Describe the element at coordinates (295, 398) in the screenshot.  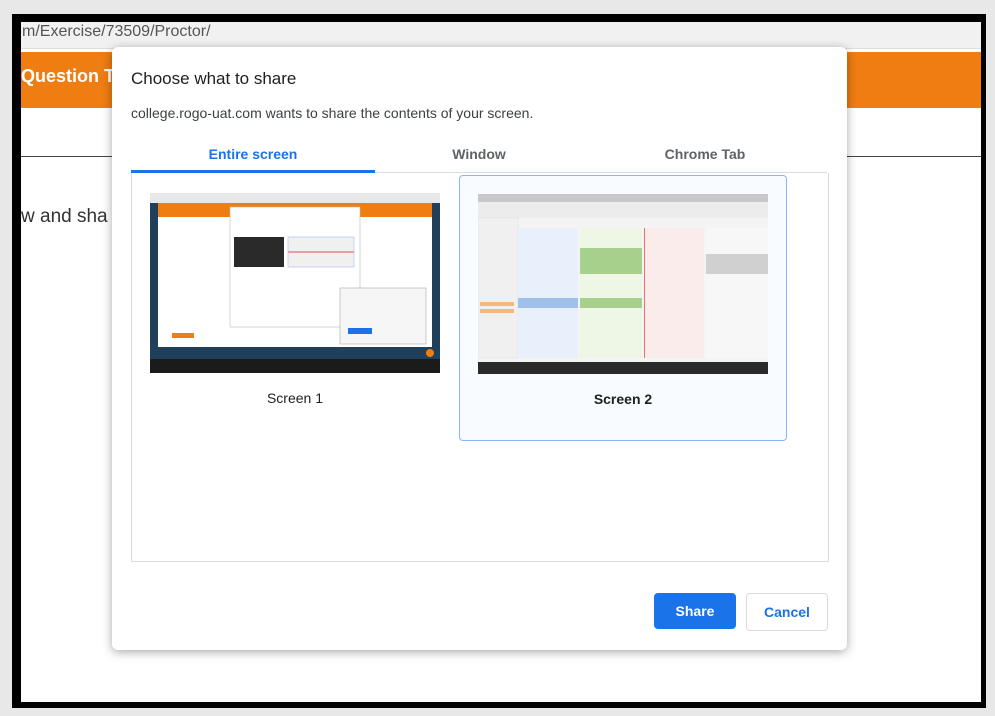
I see `screen-1-label: Screen 1` at that location.